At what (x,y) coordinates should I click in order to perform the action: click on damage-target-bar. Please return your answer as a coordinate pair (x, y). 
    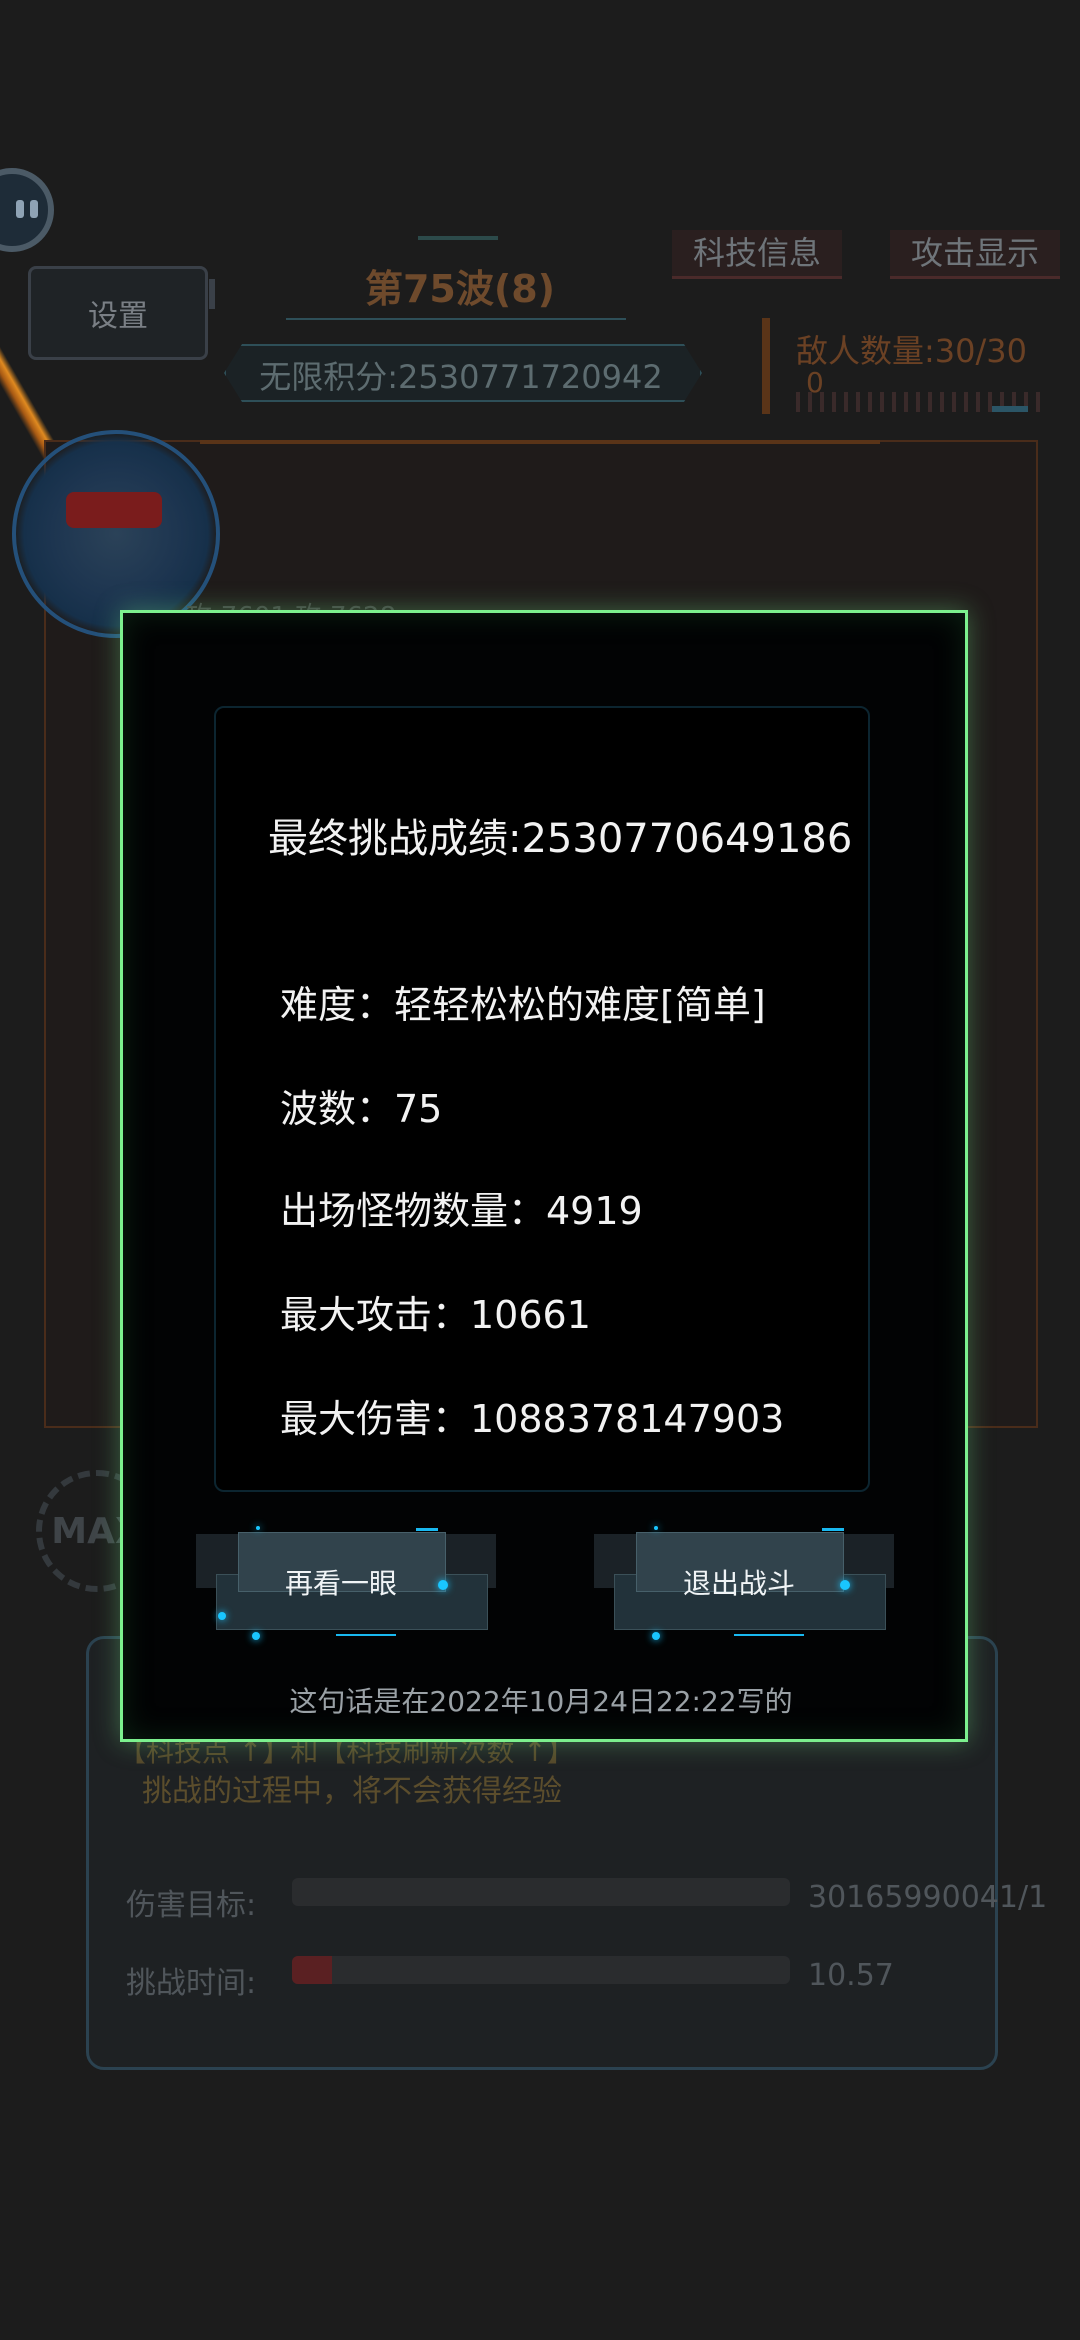
    Looking at the image, I should click on (541, 1892).